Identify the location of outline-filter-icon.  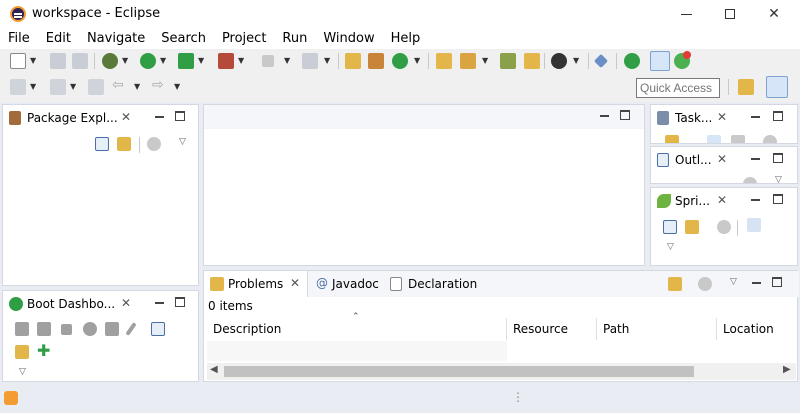
(750, 180).